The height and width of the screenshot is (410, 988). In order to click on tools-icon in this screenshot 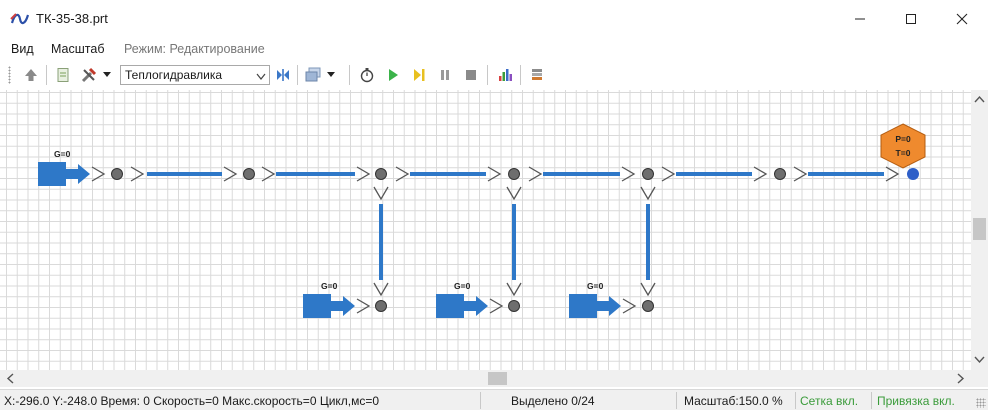, I will do `click(89, 75)`.